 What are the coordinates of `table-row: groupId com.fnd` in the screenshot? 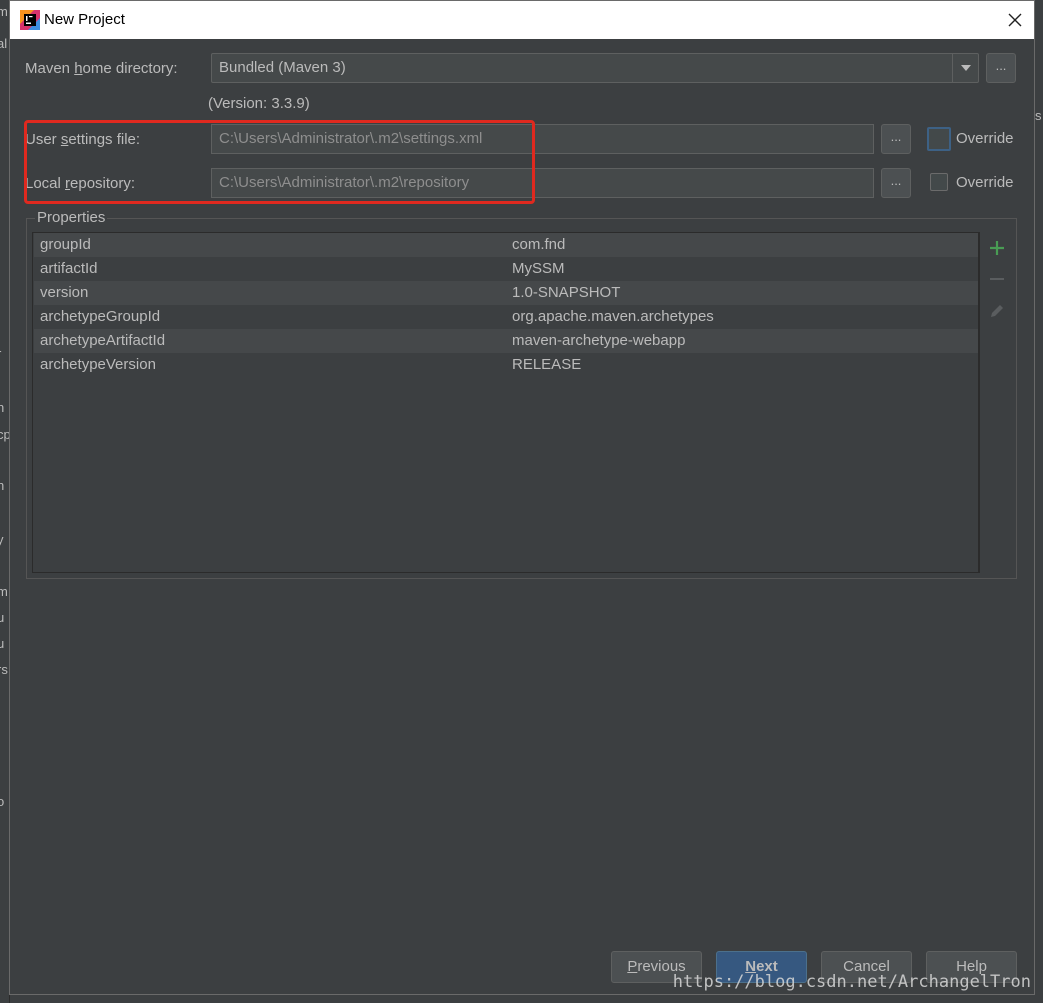 It's located at (506, 245).